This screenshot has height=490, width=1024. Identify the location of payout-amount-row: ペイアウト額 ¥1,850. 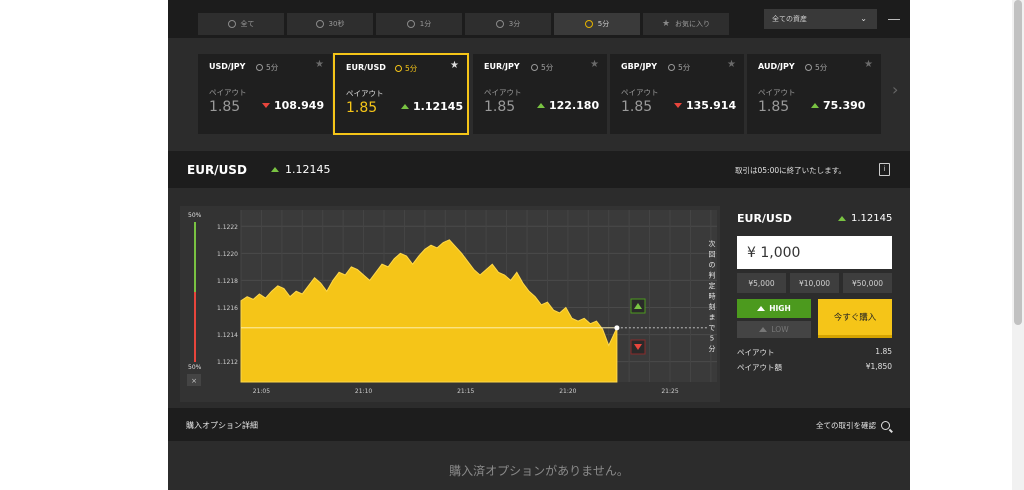
(814, 367).